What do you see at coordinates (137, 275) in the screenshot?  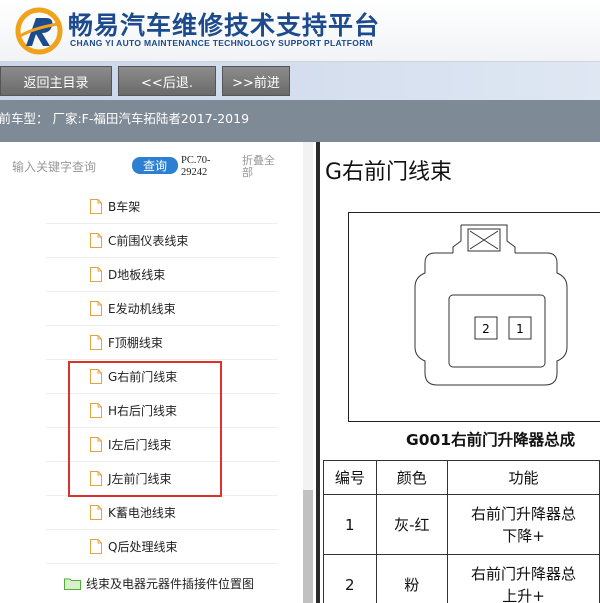 I see `tree-item-label: D地板线束` at bounding box center [137, 275].